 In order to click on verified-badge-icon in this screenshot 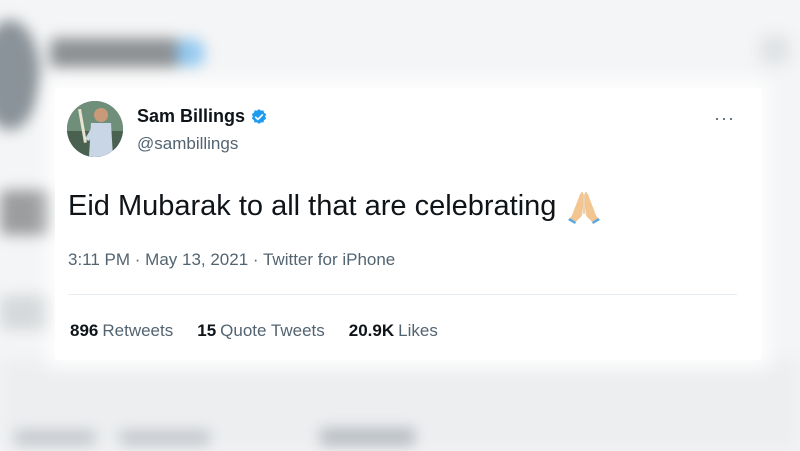, I will do `click(259, 116)`.